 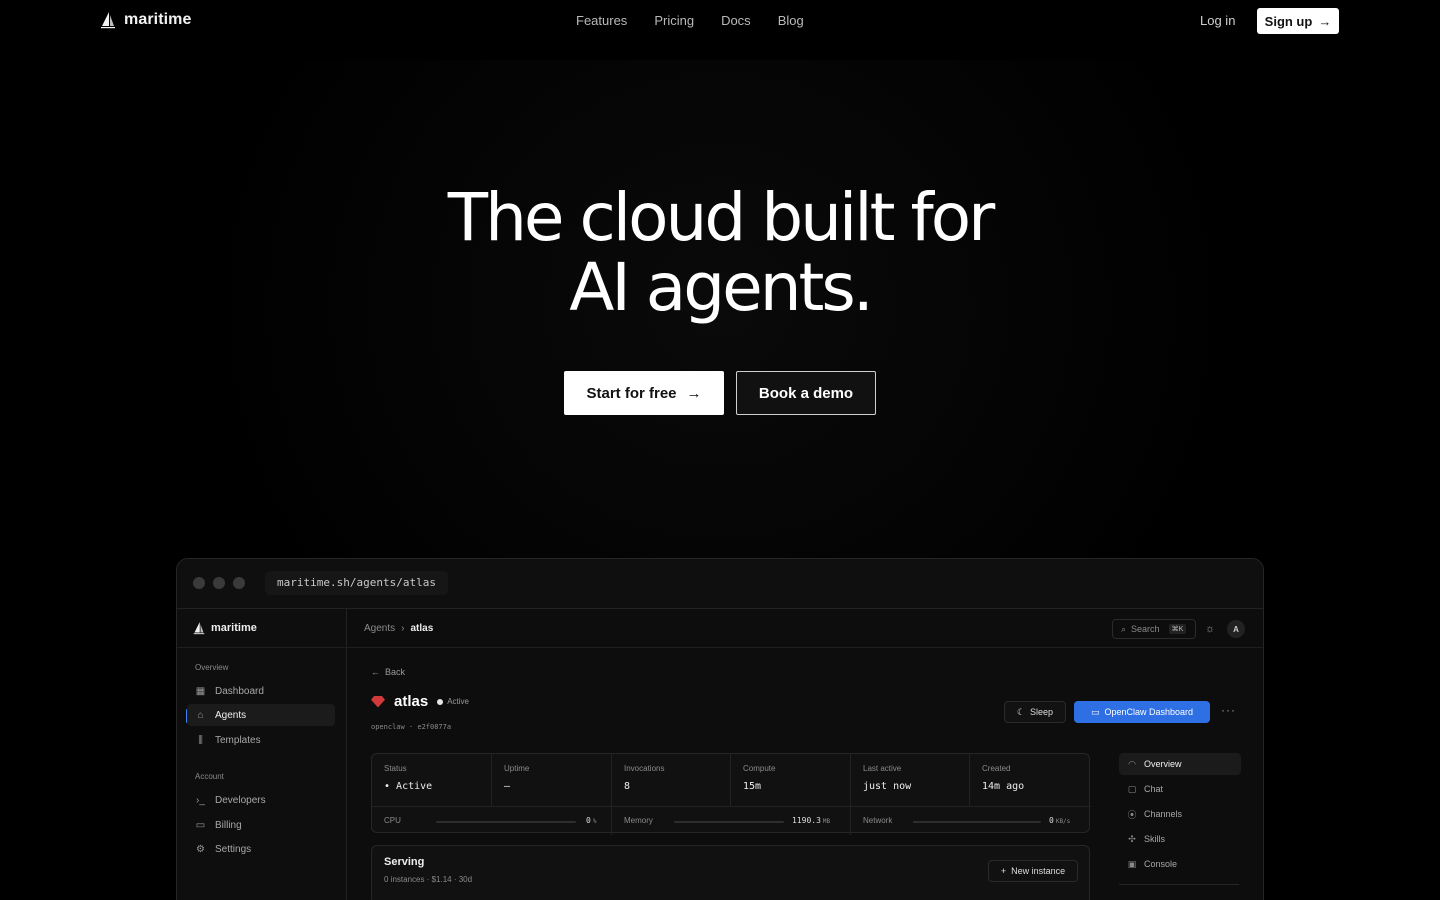 I want to click on meter-label: CPU, so click(x=392, y=820).